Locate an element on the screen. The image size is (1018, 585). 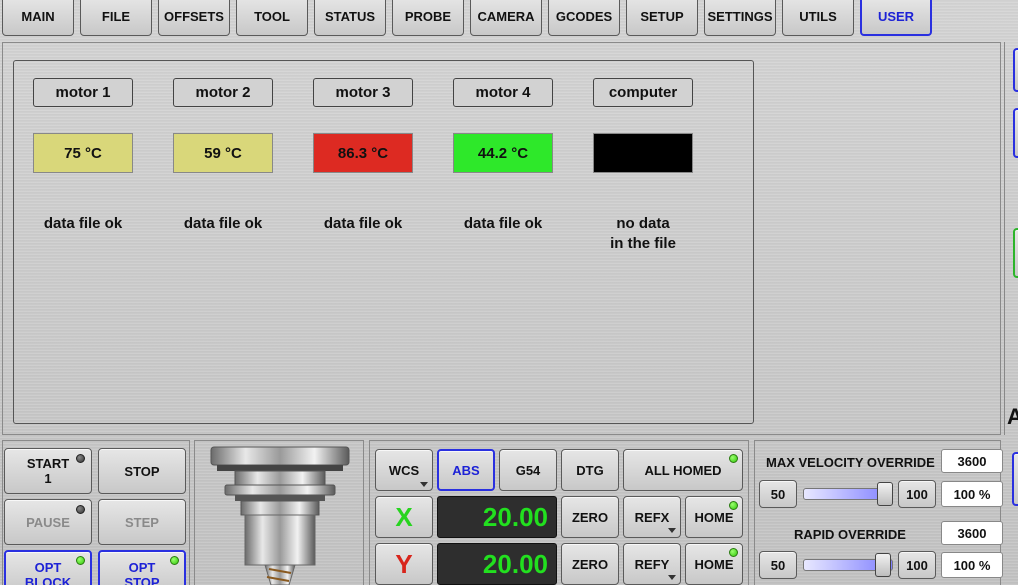
rapid-50-button: 50 is located at coordinates (778, 565).